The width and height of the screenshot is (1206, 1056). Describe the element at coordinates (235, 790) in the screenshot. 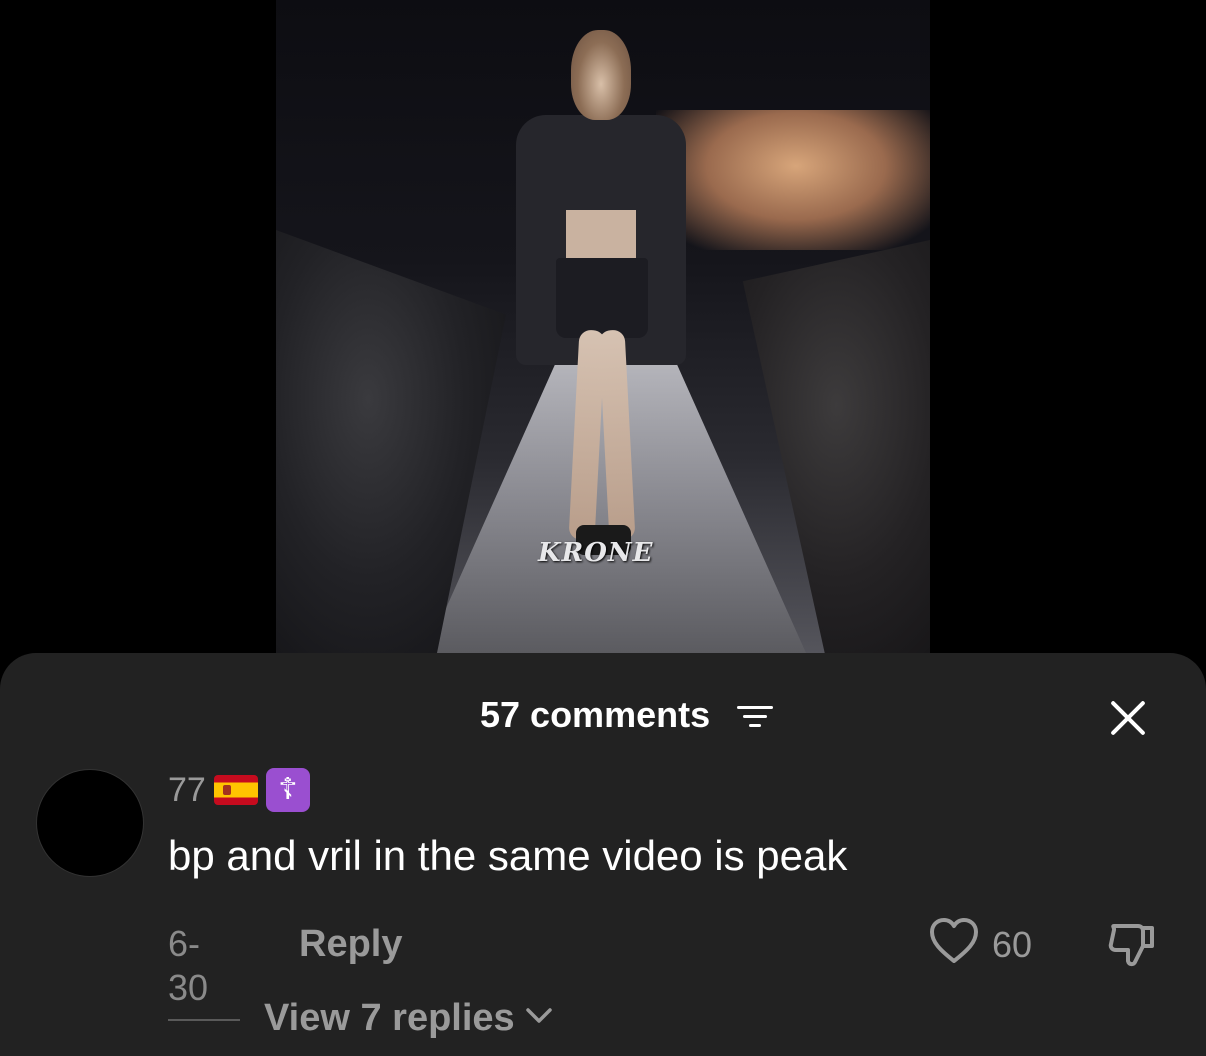

I see `flag-spain-icon` at that location.